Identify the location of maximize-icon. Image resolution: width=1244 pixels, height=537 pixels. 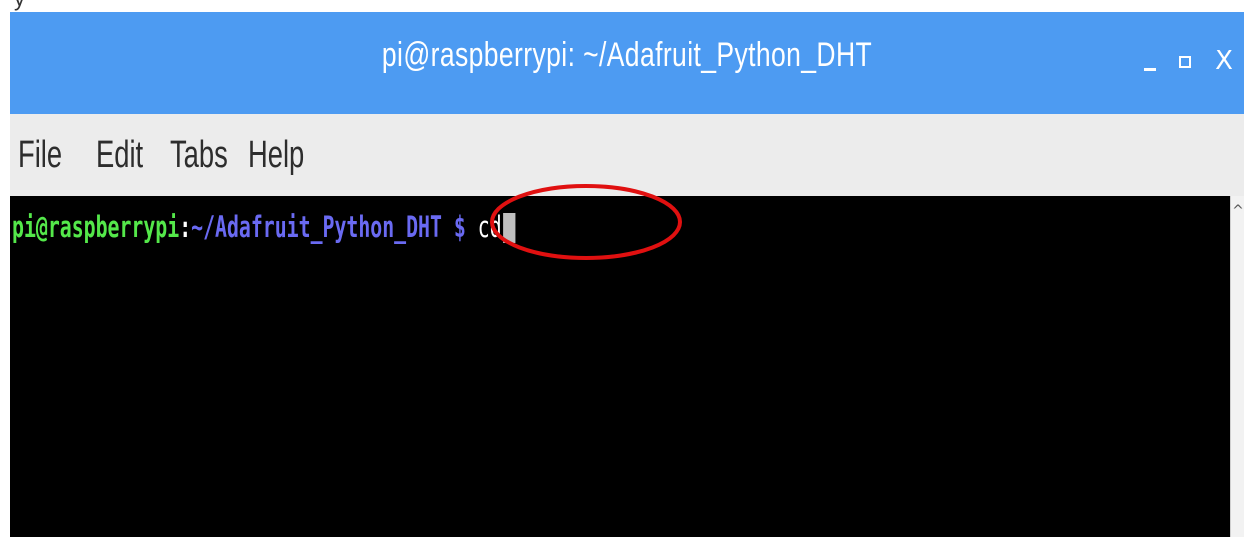
(1185, 62).